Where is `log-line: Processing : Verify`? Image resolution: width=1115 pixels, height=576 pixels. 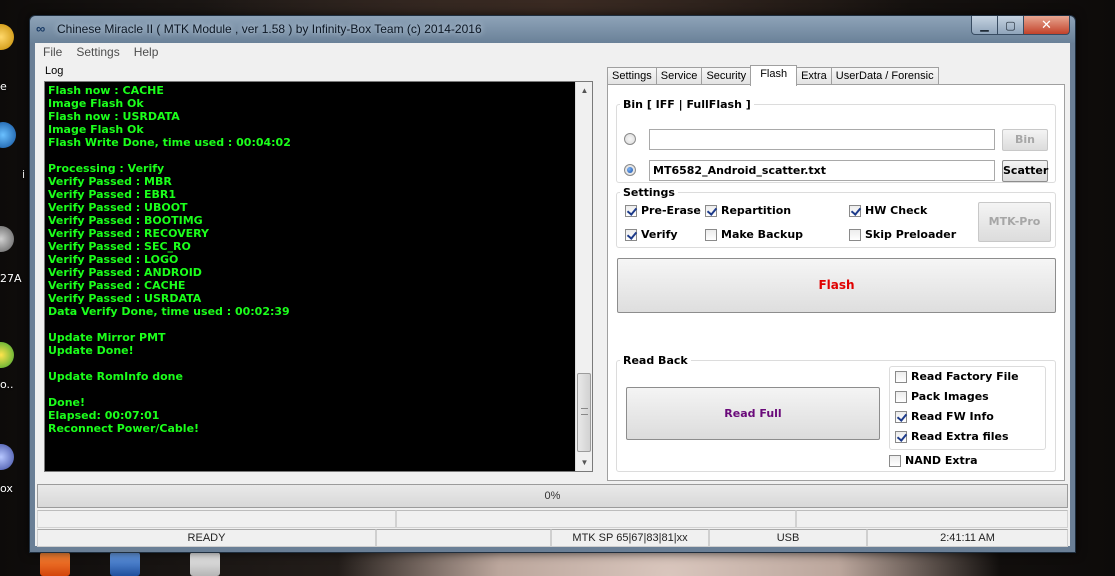 log-line: Processing : Verify is located at coordinates (106, 168).